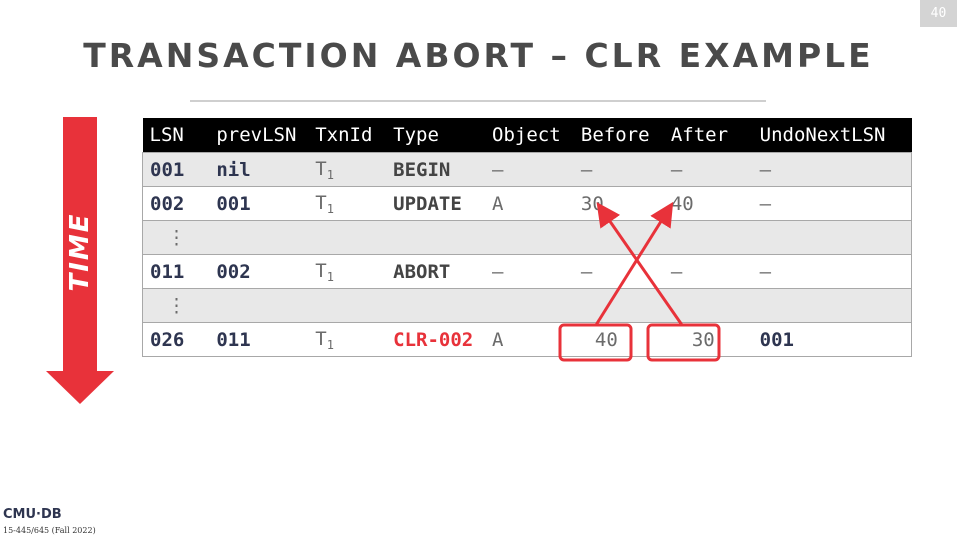 The height and width of the screenshot is (538, 957). What do you see at coordinates (176, 169) in the screenshot?
I see `lsn-cell: 001` at bounding box center [176, 169].